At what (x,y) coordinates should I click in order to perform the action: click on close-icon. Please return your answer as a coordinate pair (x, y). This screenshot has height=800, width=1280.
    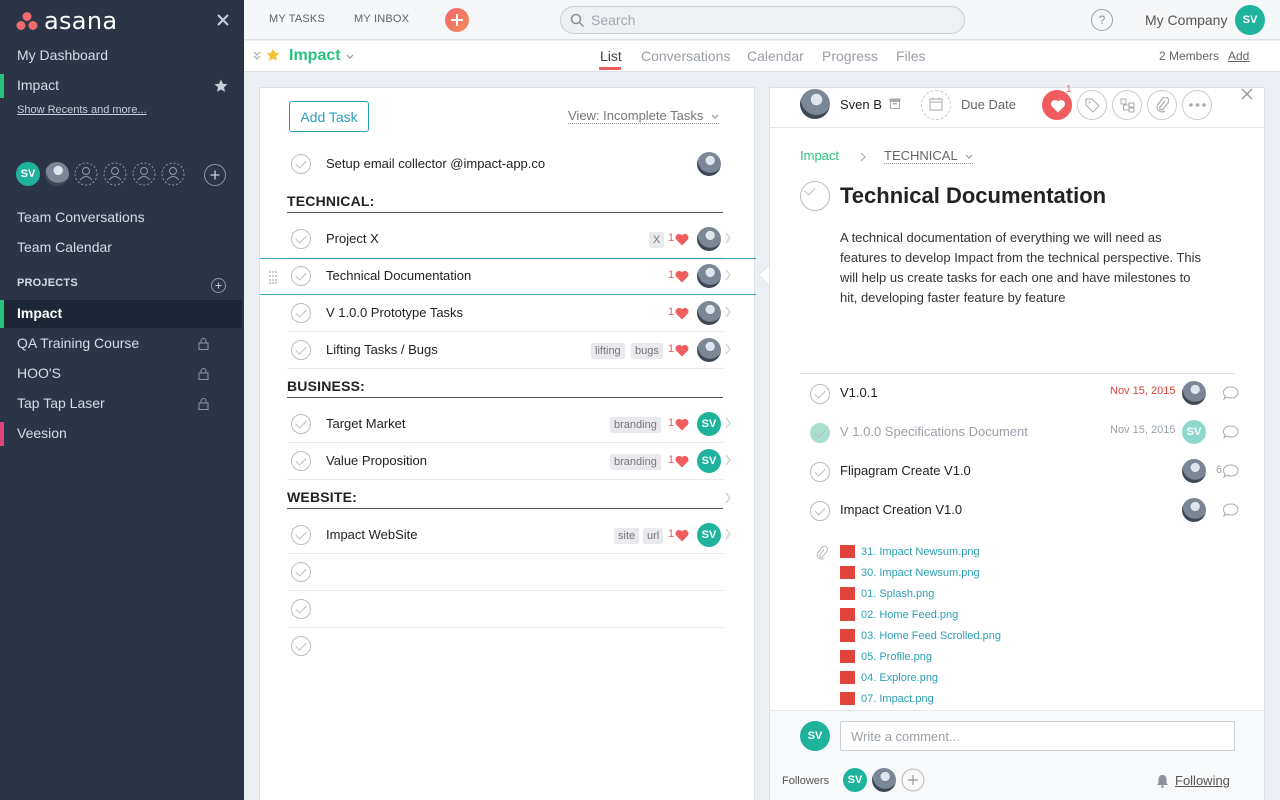
    Looking at the image, I should click on (1247, 94).